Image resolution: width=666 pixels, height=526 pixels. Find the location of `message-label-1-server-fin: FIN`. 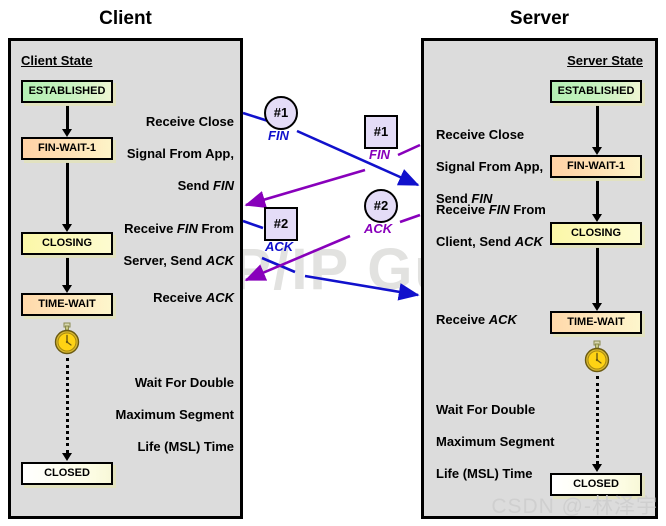

message-label-1-server-fin: FIN is located at coordinates (379, 154).